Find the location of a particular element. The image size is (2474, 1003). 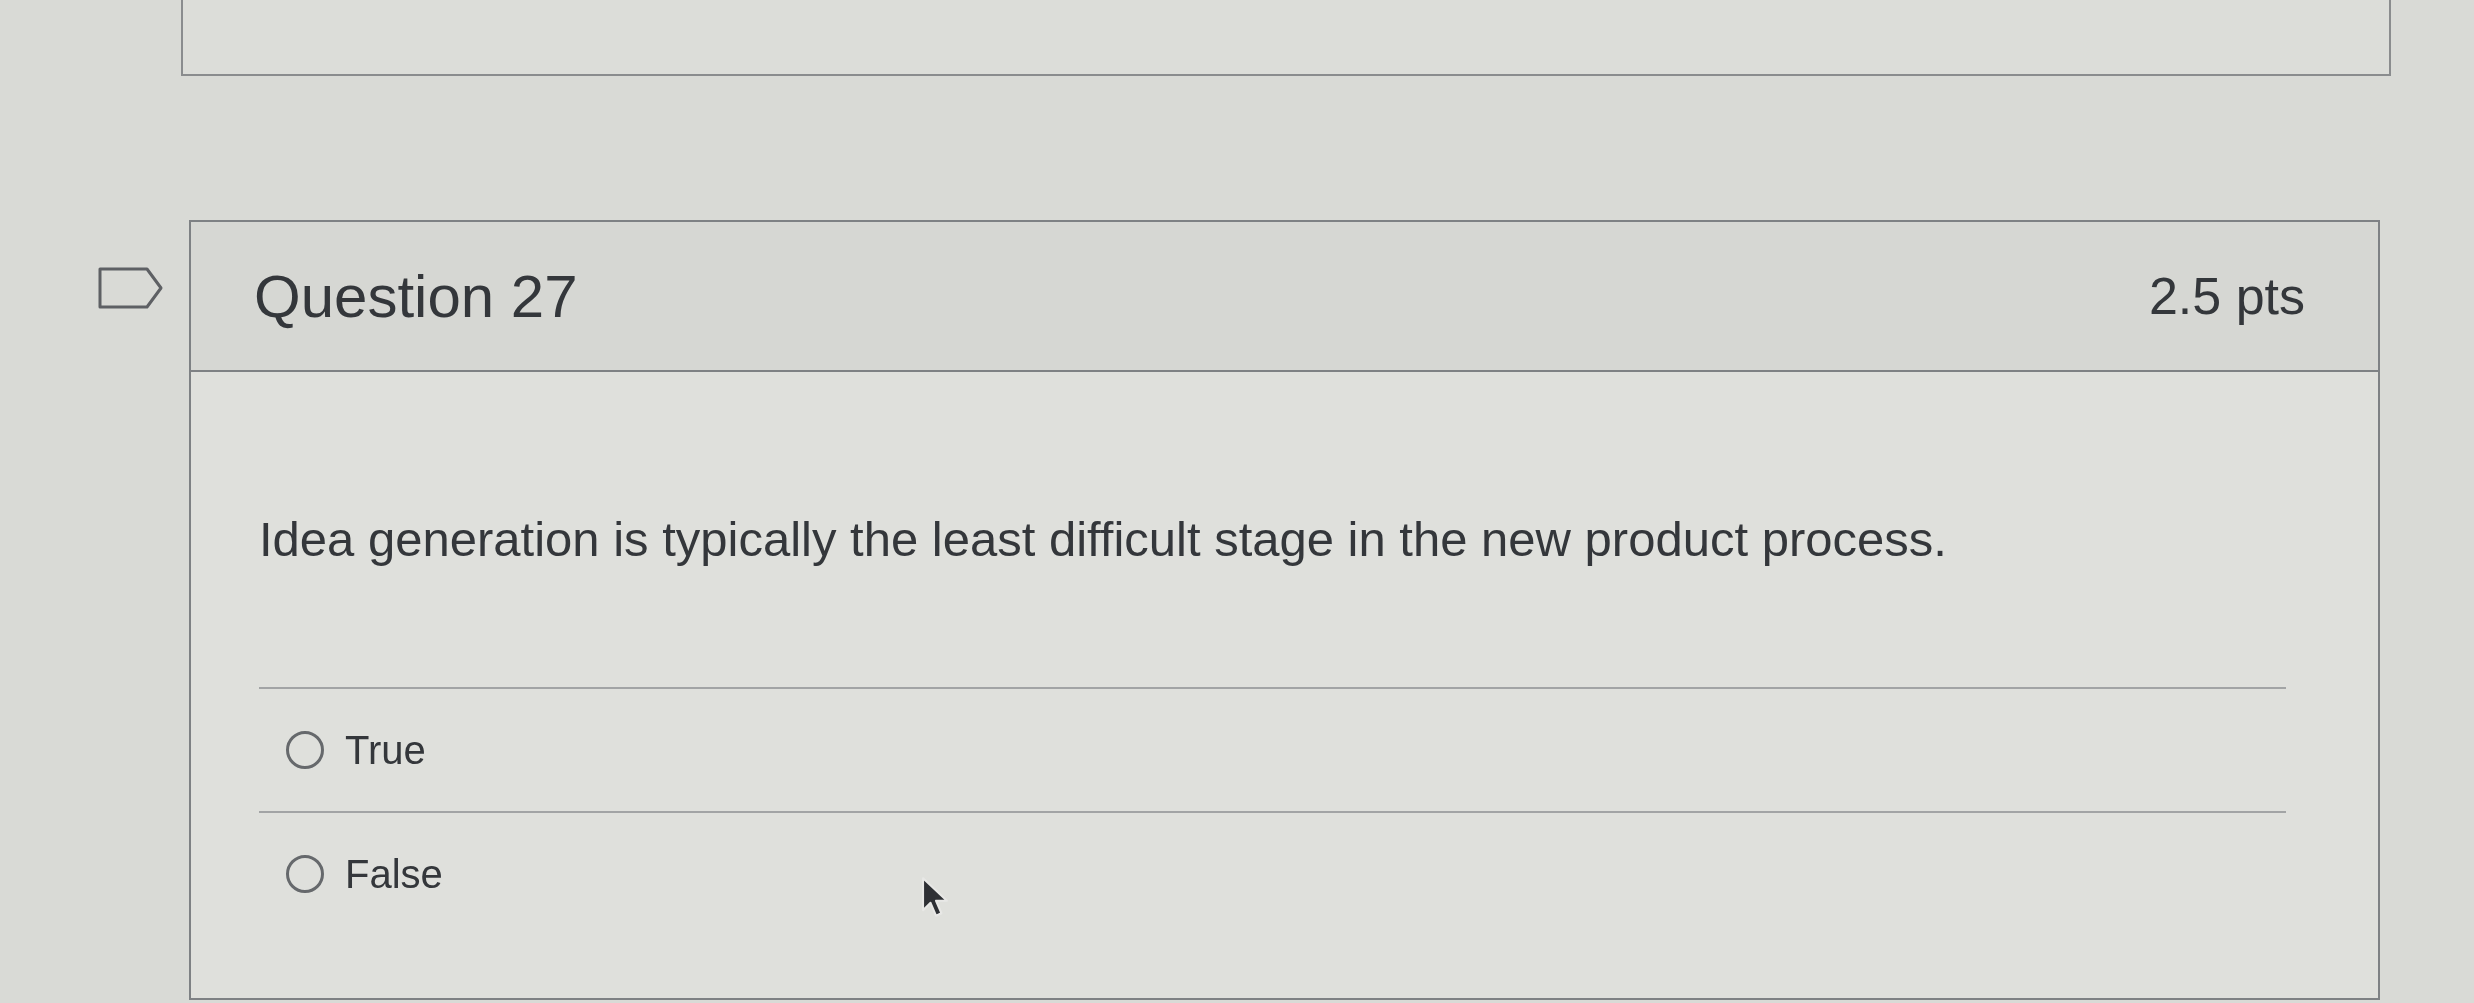

question-title: Question 27 is located at coordinates (416, 296).